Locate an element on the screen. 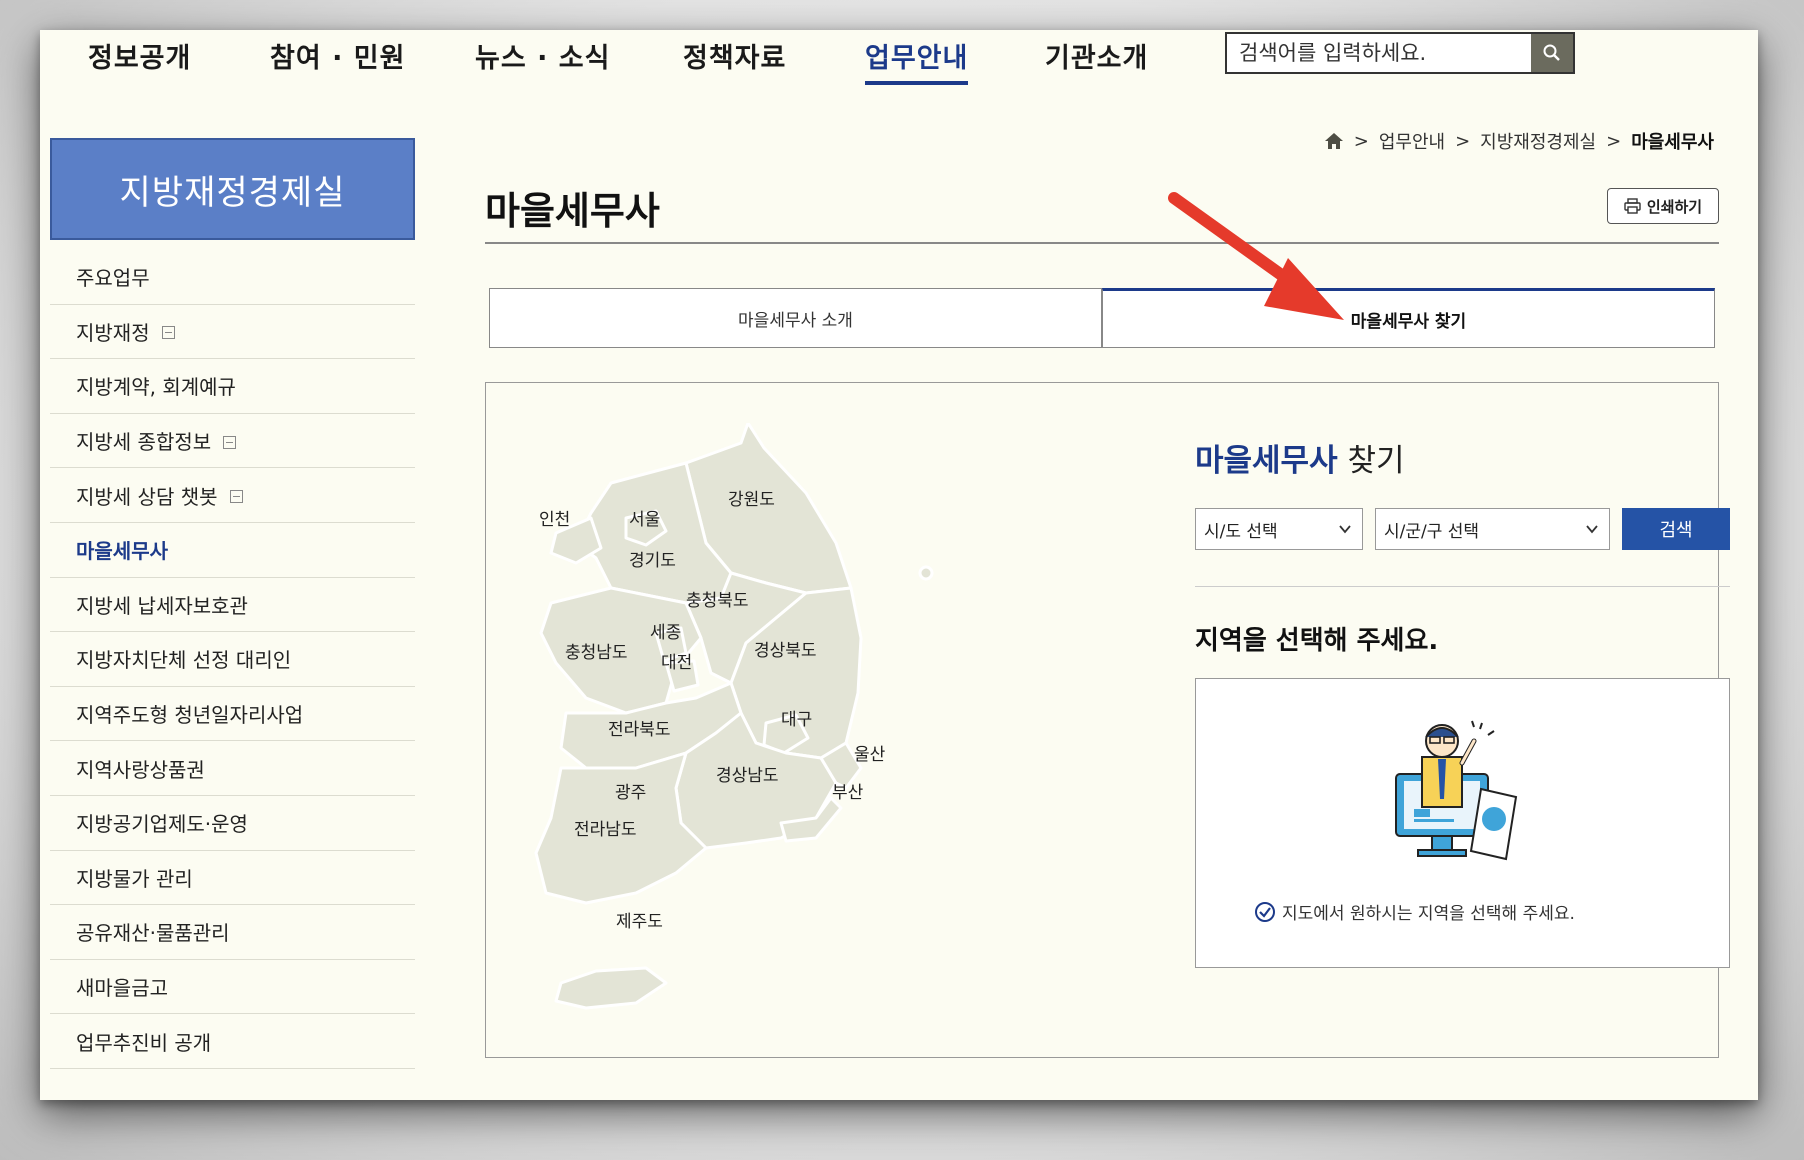 This screenshot has height=1160, width=1804. sidebar-item-label: 업무추진비 공개 is located at coordinates (144, 1042).